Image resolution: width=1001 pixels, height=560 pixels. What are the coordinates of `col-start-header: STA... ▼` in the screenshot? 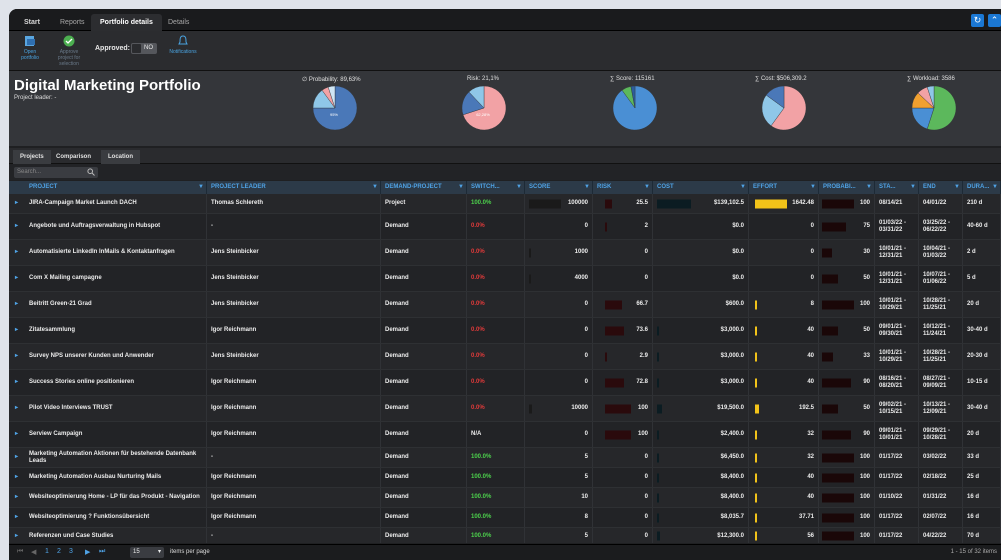 It's located at (897, 187).